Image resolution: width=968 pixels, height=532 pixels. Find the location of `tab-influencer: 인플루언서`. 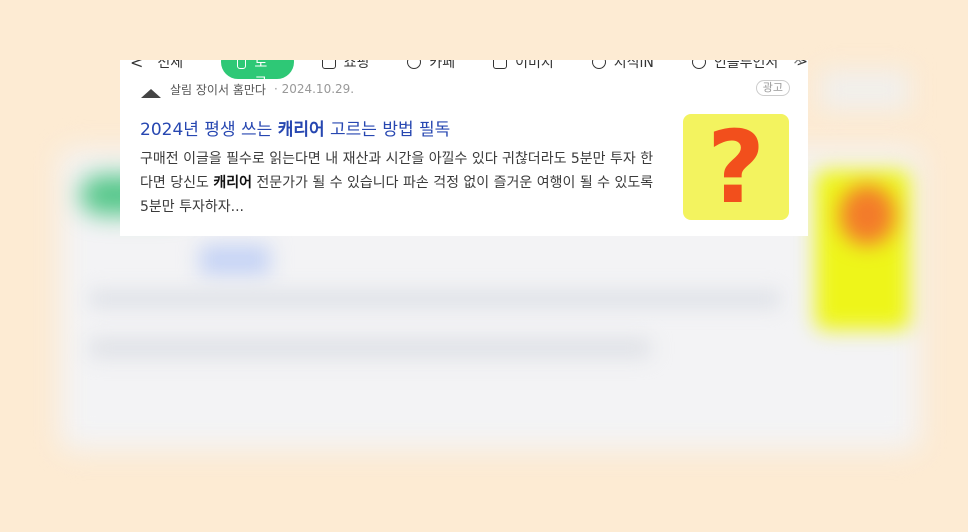

tab-influencer: 인플루언서 is located at coordinates (734, 66).